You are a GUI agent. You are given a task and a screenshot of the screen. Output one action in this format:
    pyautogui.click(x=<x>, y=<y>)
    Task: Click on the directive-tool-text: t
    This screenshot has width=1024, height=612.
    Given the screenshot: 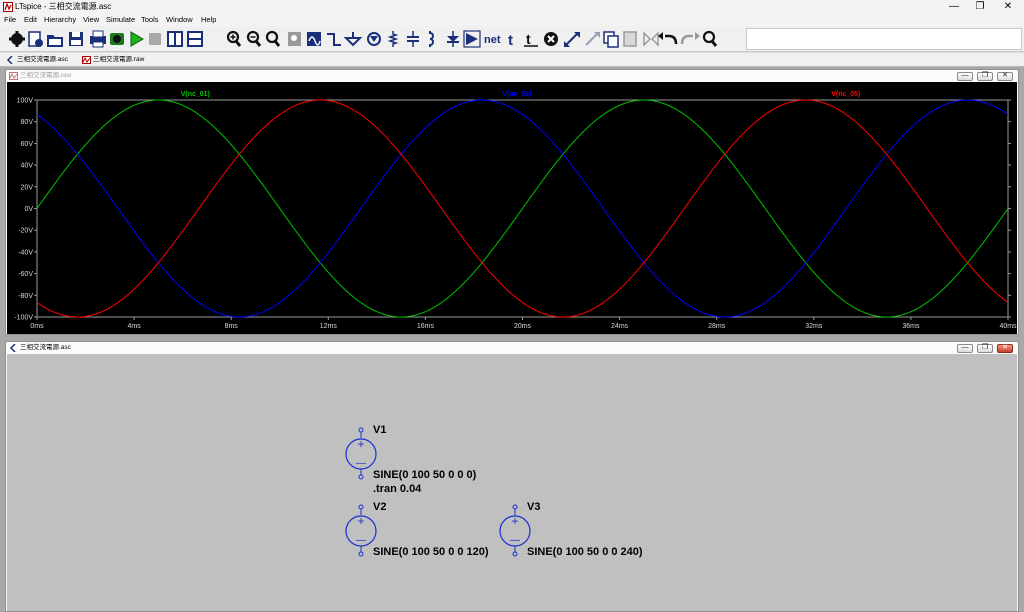 What is the action you would take?
    pyautogui.click(x=528, y=39)
    